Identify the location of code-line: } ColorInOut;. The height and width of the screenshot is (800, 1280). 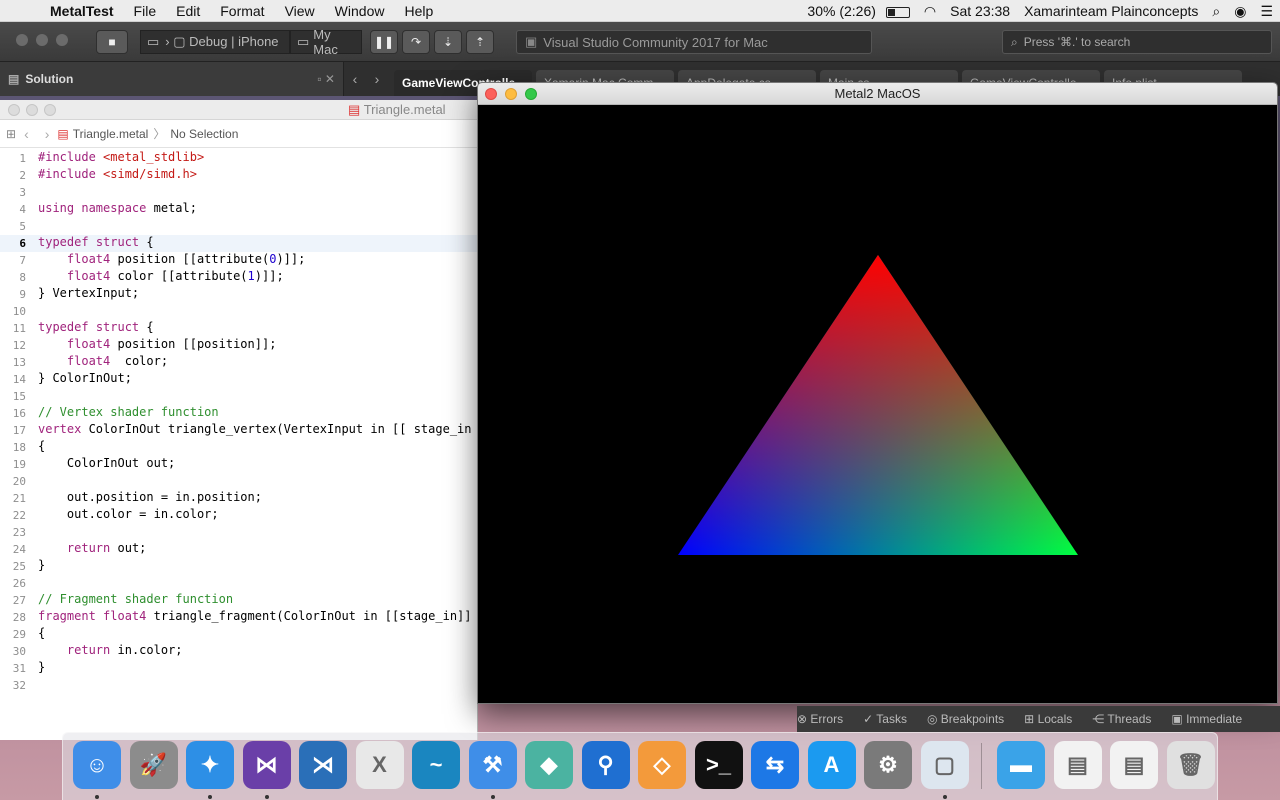
(85, 378).